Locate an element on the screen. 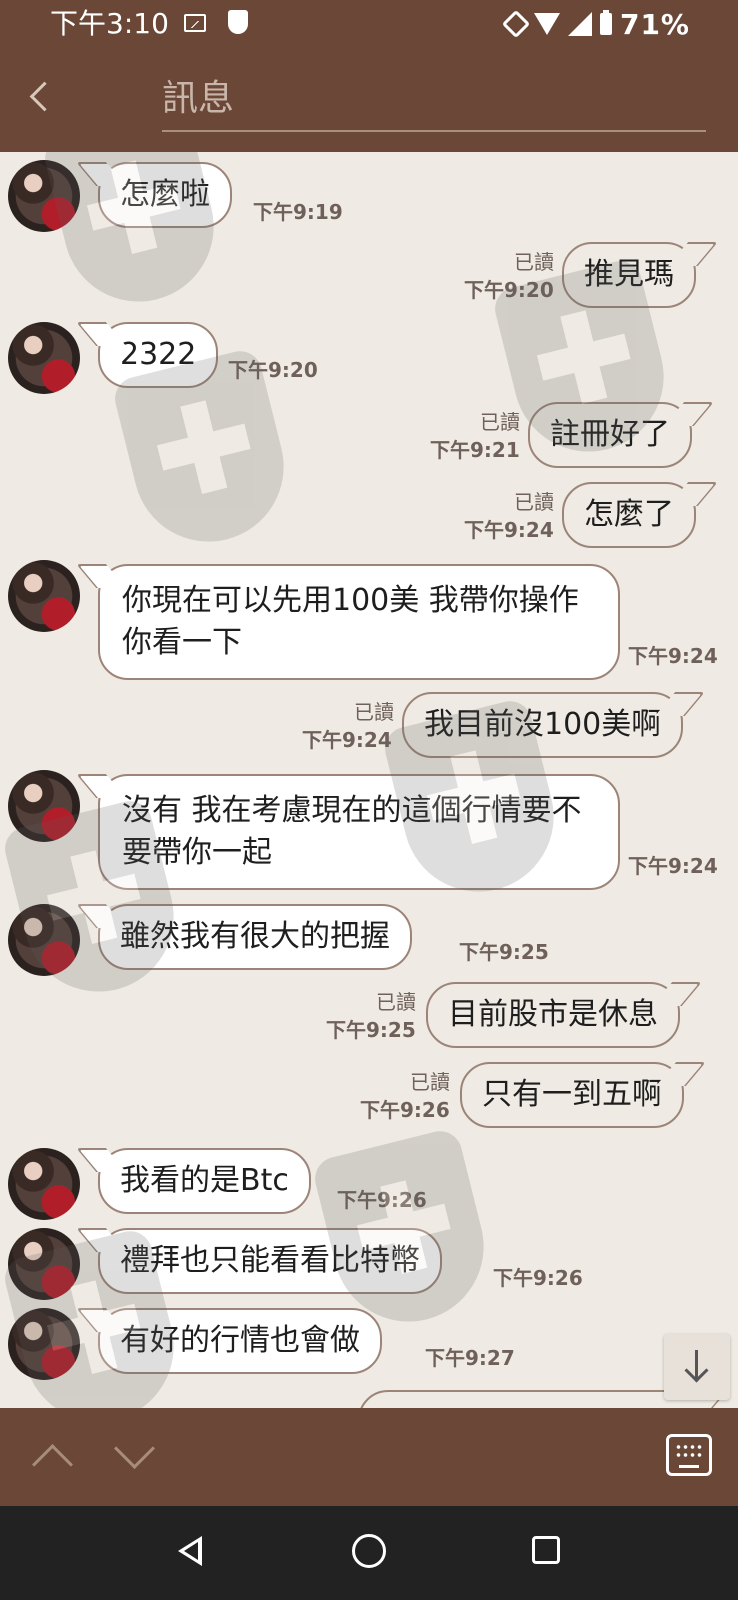 The width and height of the screenshot is (738, 1600). system-navigation-bar is located at coordinates (369, 1553).